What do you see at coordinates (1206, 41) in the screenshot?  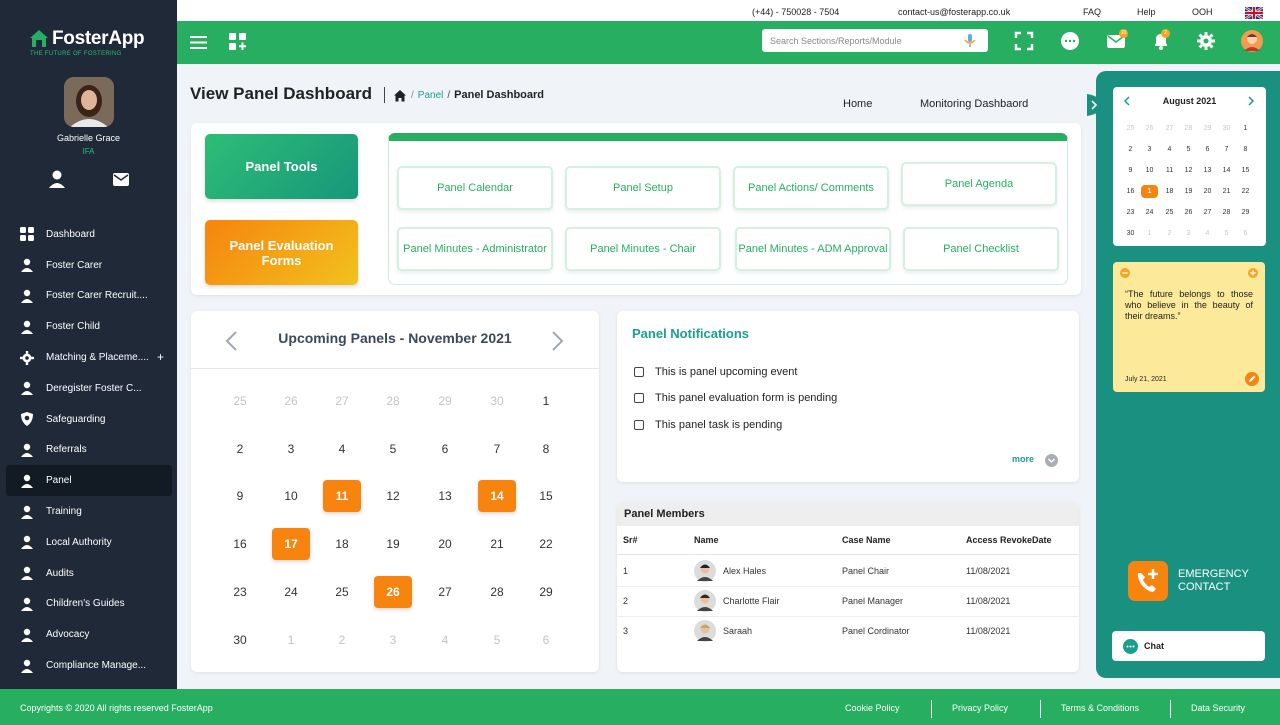 I see `settings-gear-icon` at bounding box center [1206, 41].